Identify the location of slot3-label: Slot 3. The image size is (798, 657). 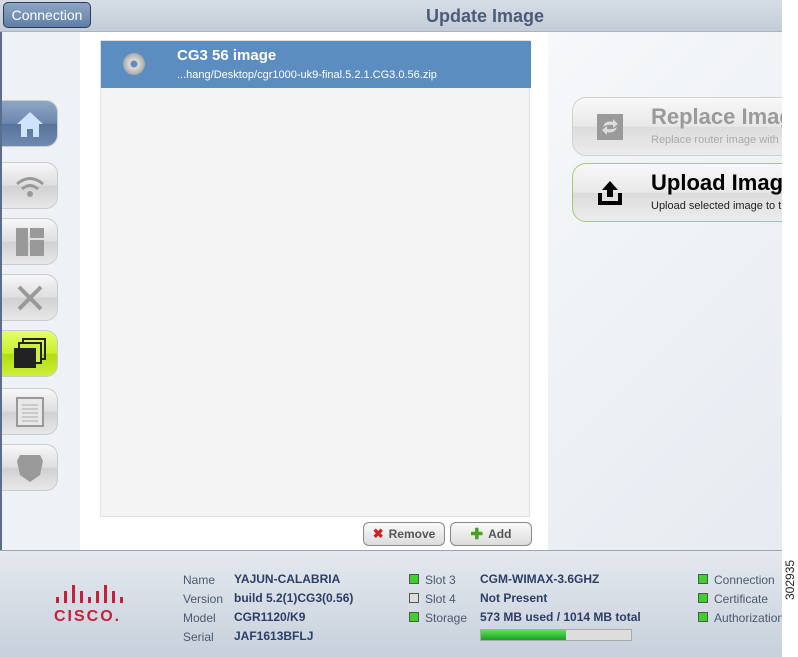
(440, 580).